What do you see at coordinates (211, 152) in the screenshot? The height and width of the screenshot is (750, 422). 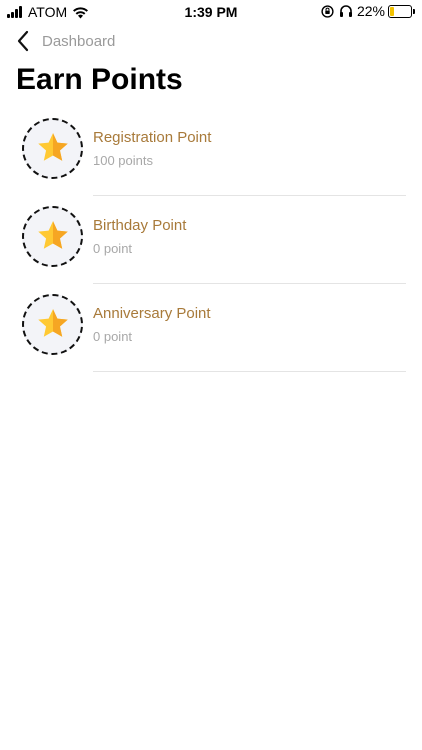 I see `point-item-registration: Registration Point 100 points` at bounding box center [211, 152].